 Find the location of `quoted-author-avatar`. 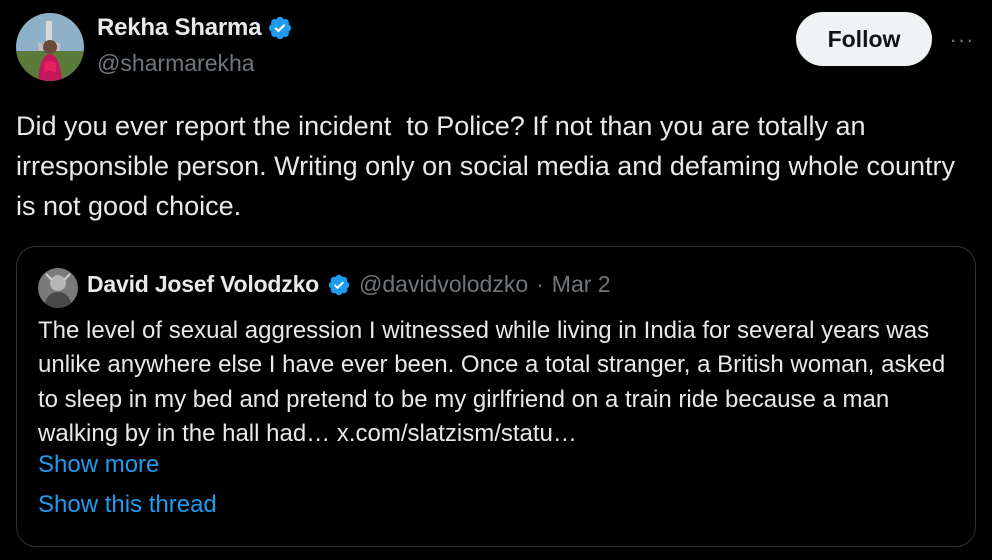

quoted-author-avatar is located at coordinates (58, 288).